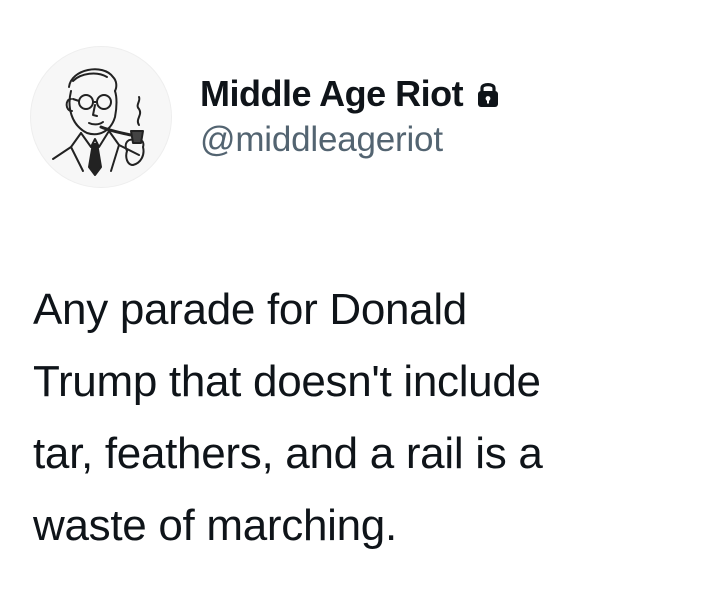 The width and height of the screenshot is (707, 600). I want to click on name-row: Middle Age Riot, so click(350, 93).